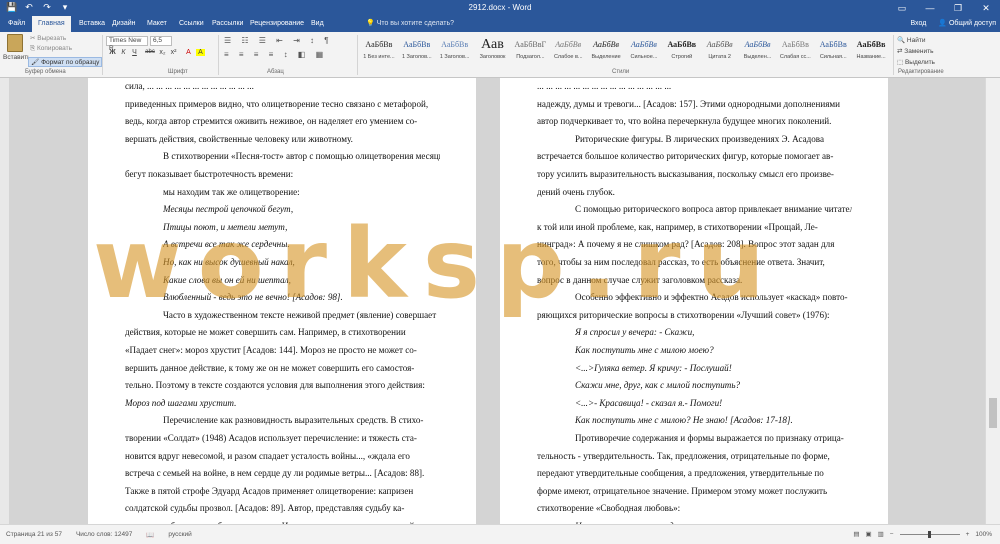  I want to click on highlight-button: A, so click(200, 52).